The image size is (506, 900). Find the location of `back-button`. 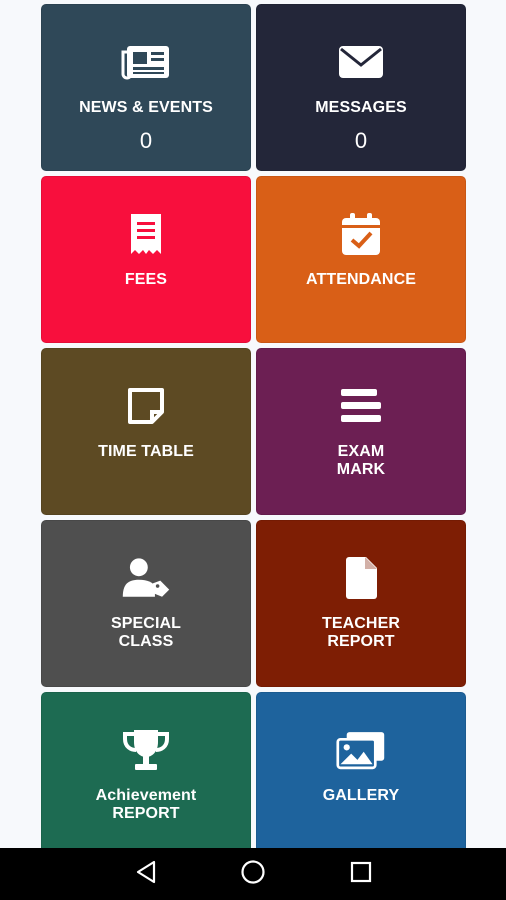

back-button is located at coordinates (146, 874).